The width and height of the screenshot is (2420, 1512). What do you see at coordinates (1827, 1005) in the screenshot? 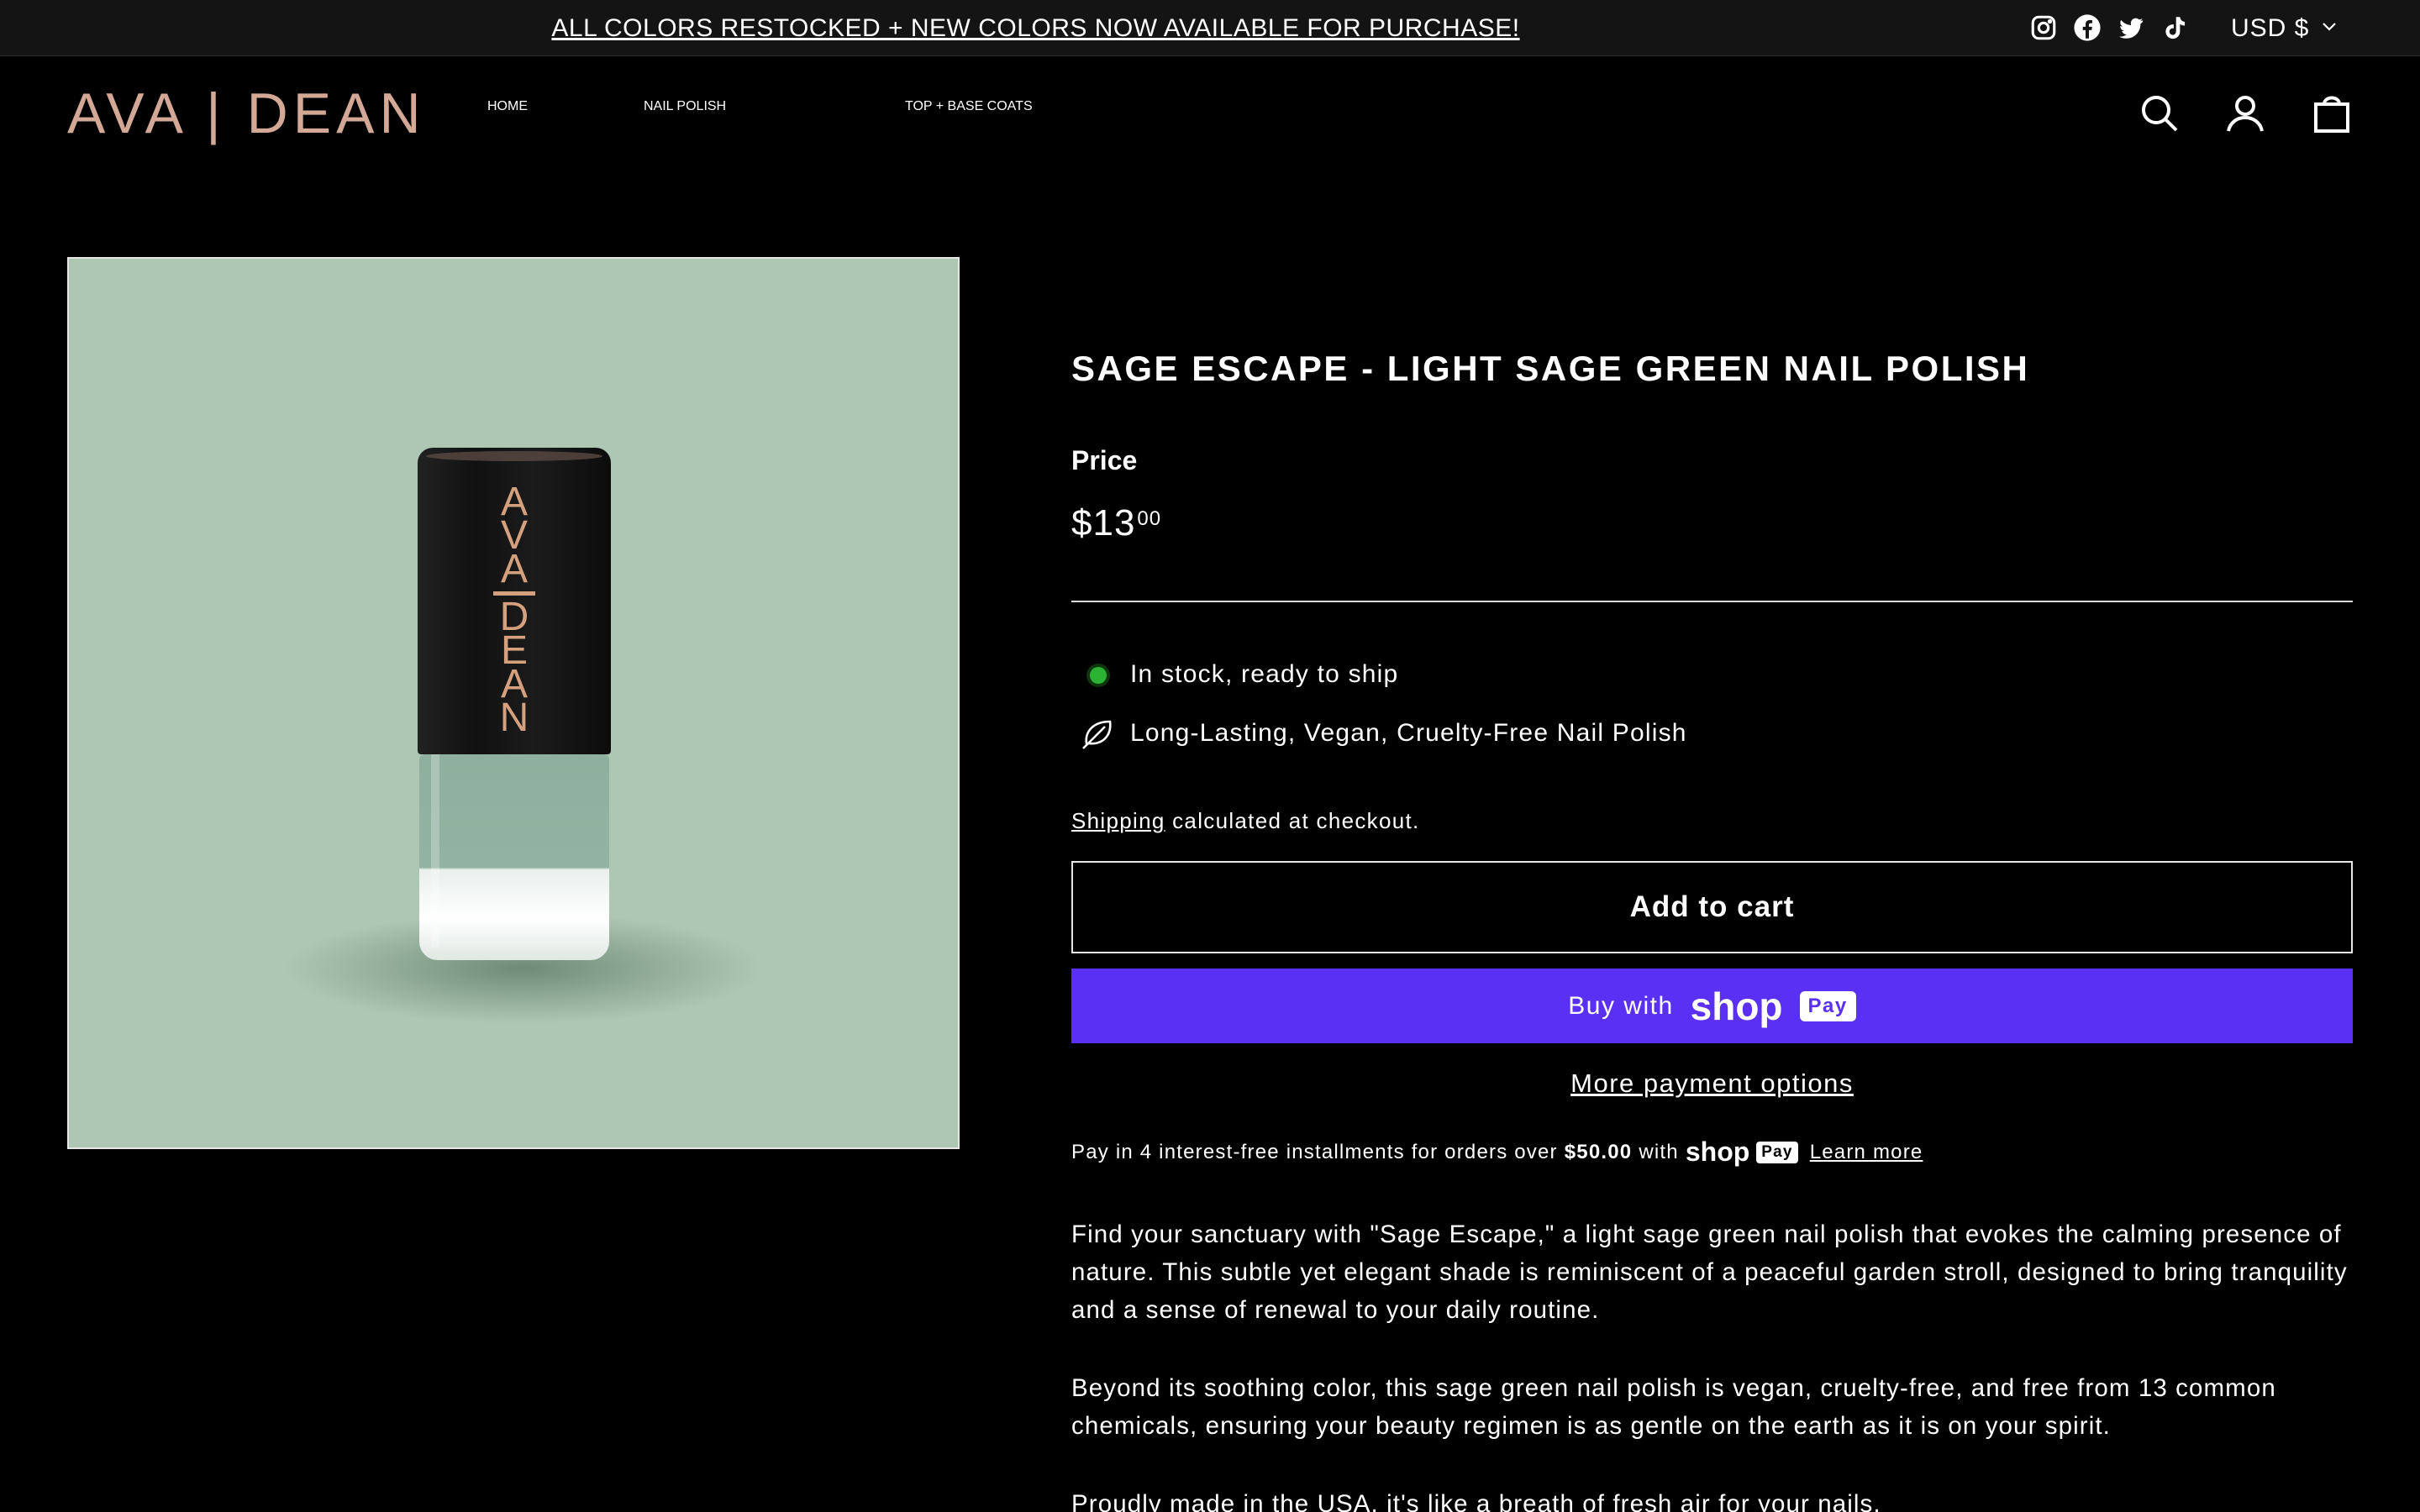
I see `shop-pay-badge: Pay` at bounding box center [1827, 1005].